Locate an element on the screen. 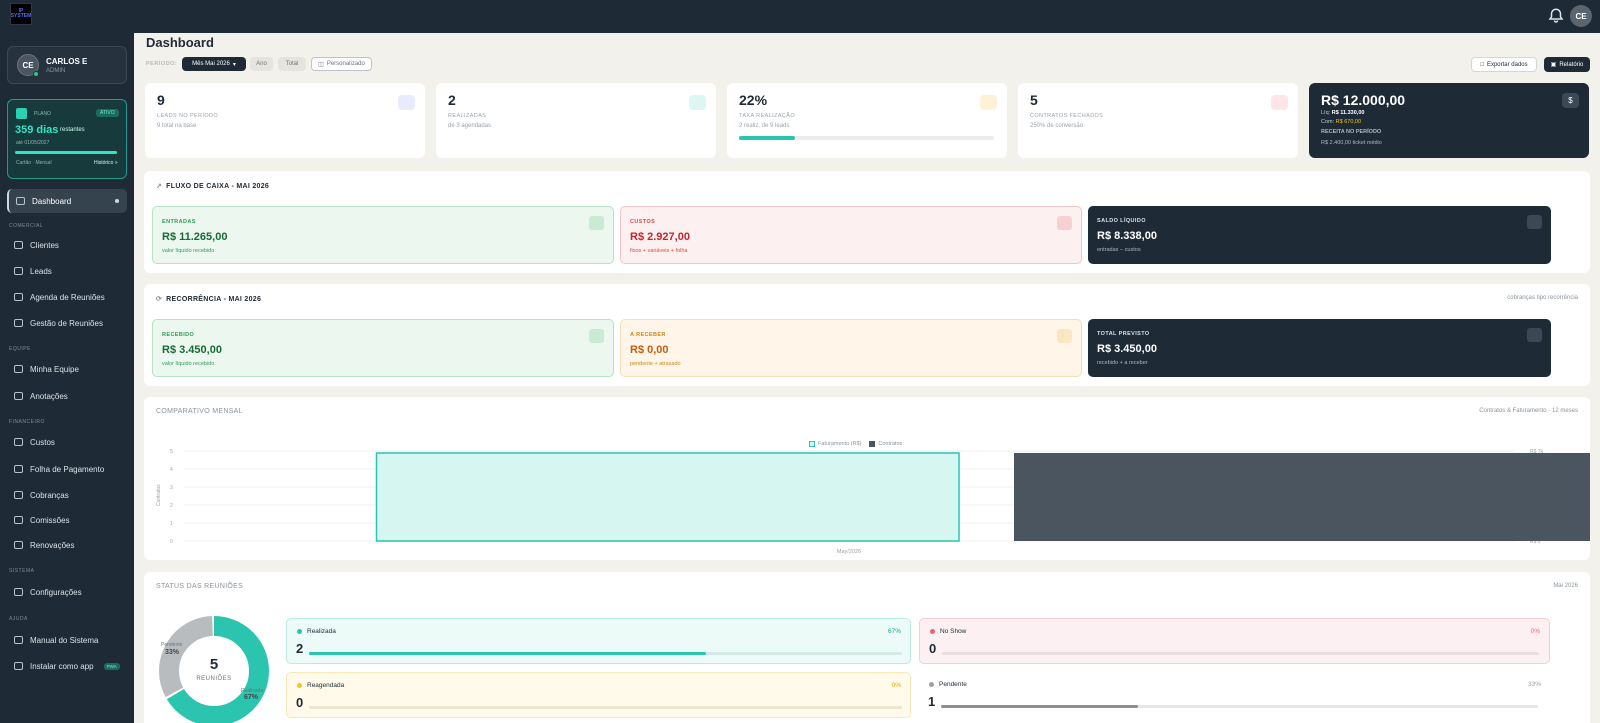  bar-faturamento is located at coordinates (667, 497).